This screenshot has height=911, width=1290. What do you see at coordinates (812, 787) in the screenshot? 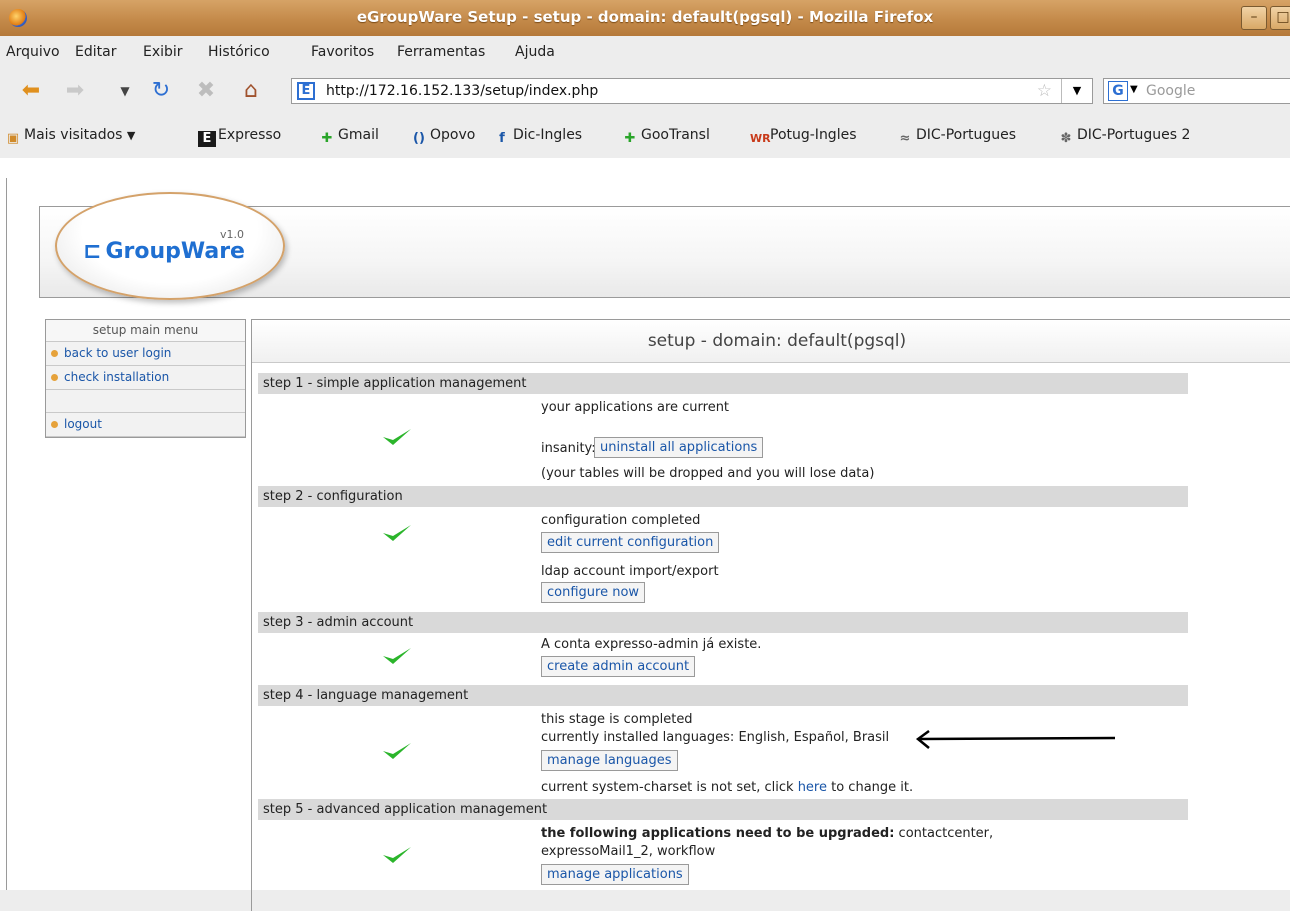
I see `charset-here-link: here` at bounding box center [812, 787].